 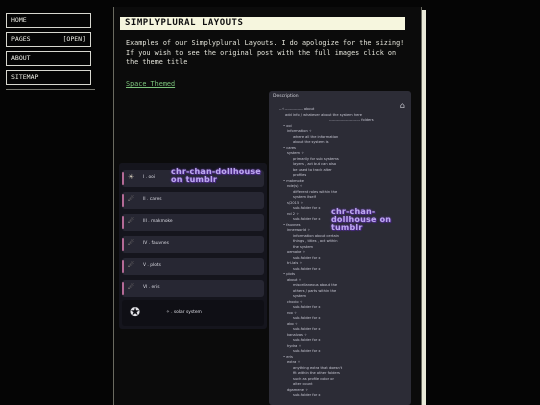 What do you see at coordinates (316, 235) in the screenshot?
I see `description-line: information about certain` at bounding box center [316, 235].